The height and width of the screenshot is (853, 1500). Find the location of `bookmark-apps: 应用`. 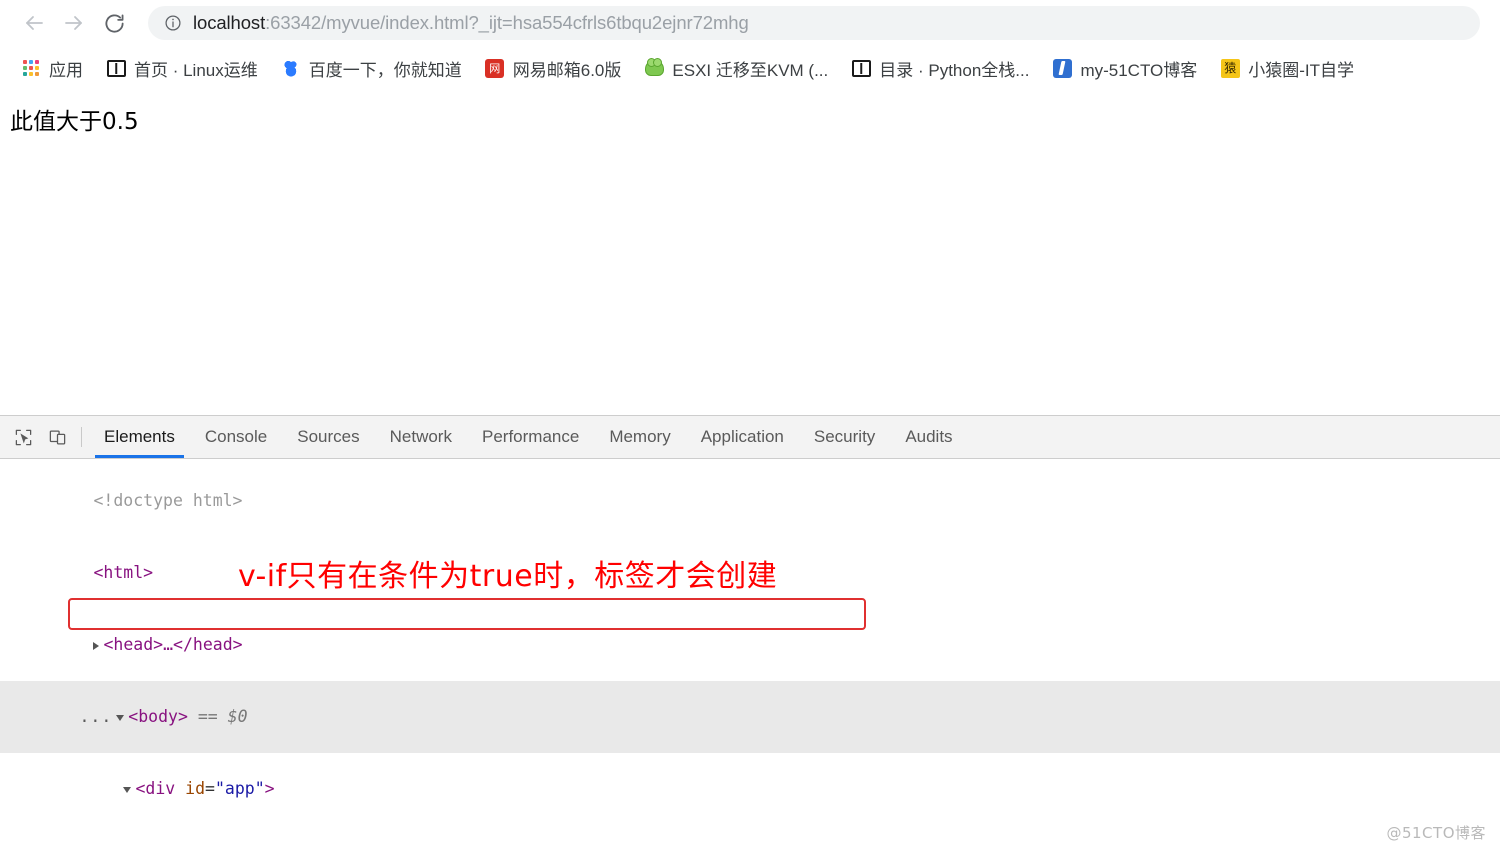

bookmark-apps: 应用 is located at coordinates (52, 68).